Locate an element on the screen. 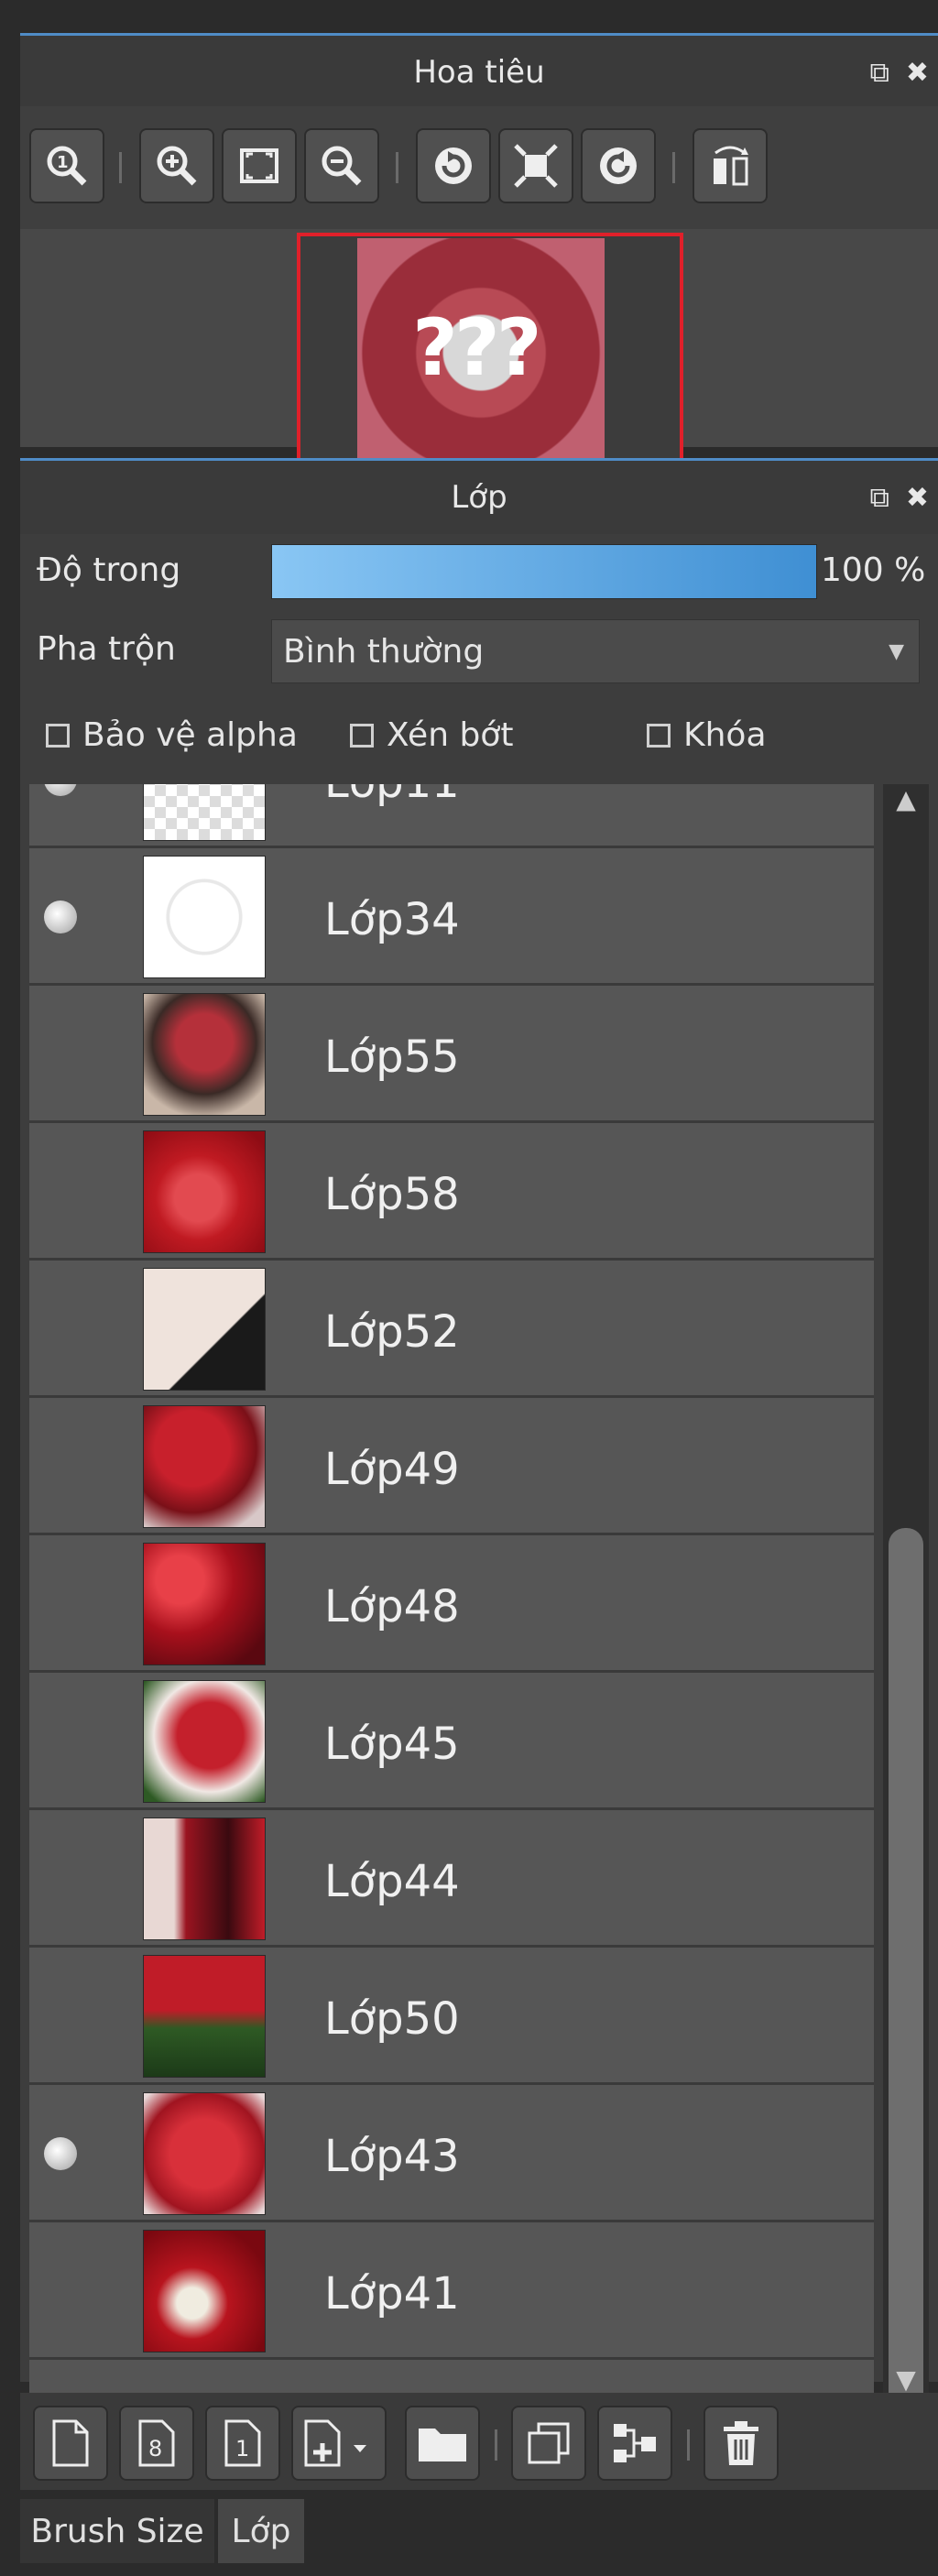 This screenshot has height=2576, width=938. layer-row-lop49: Lớp49 is located at coordinates (451, 1466).